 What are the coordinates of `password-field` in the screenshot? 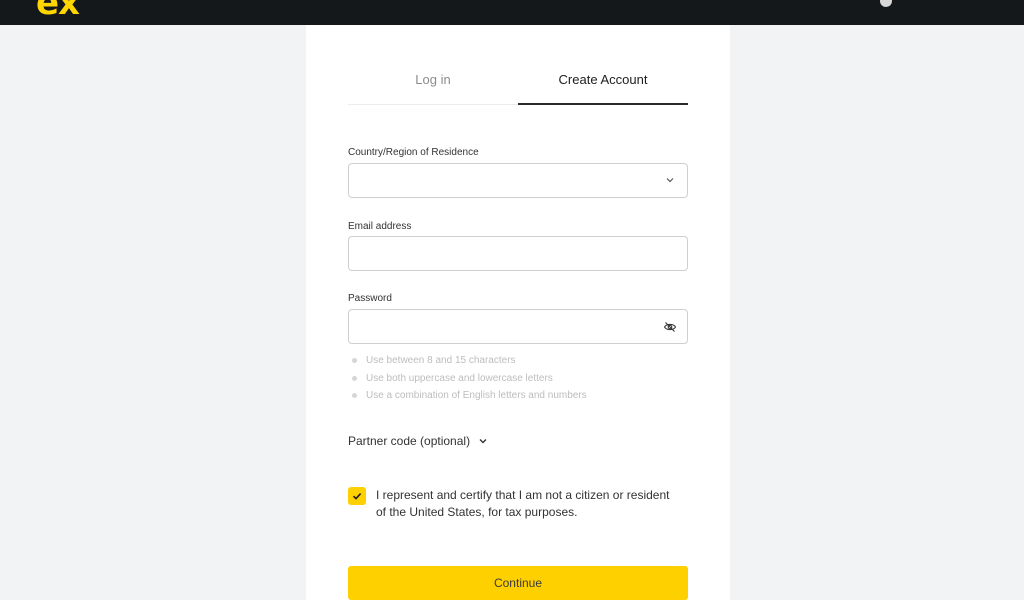 It's located at (518, 326).